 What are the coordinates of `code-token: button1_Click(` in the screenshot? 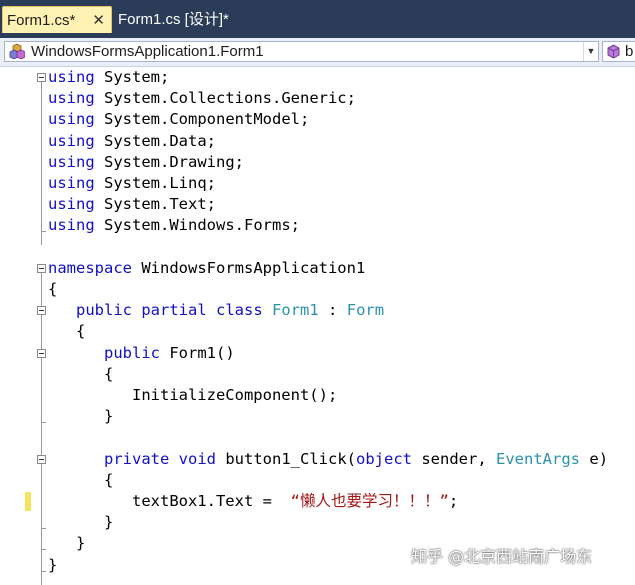 It's located at (290, 458).